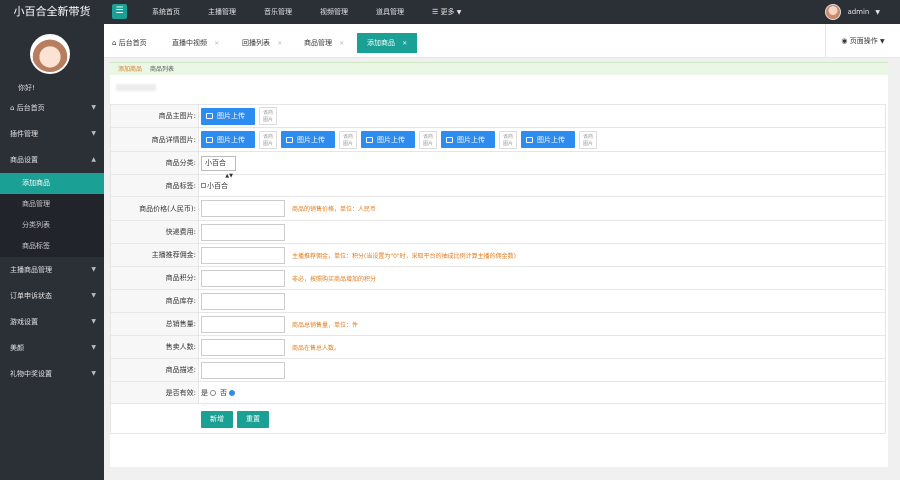 The image size is (900, 480). I want to click on sidebar-subitem-product-manage: 商品管理, so click(52, 204).